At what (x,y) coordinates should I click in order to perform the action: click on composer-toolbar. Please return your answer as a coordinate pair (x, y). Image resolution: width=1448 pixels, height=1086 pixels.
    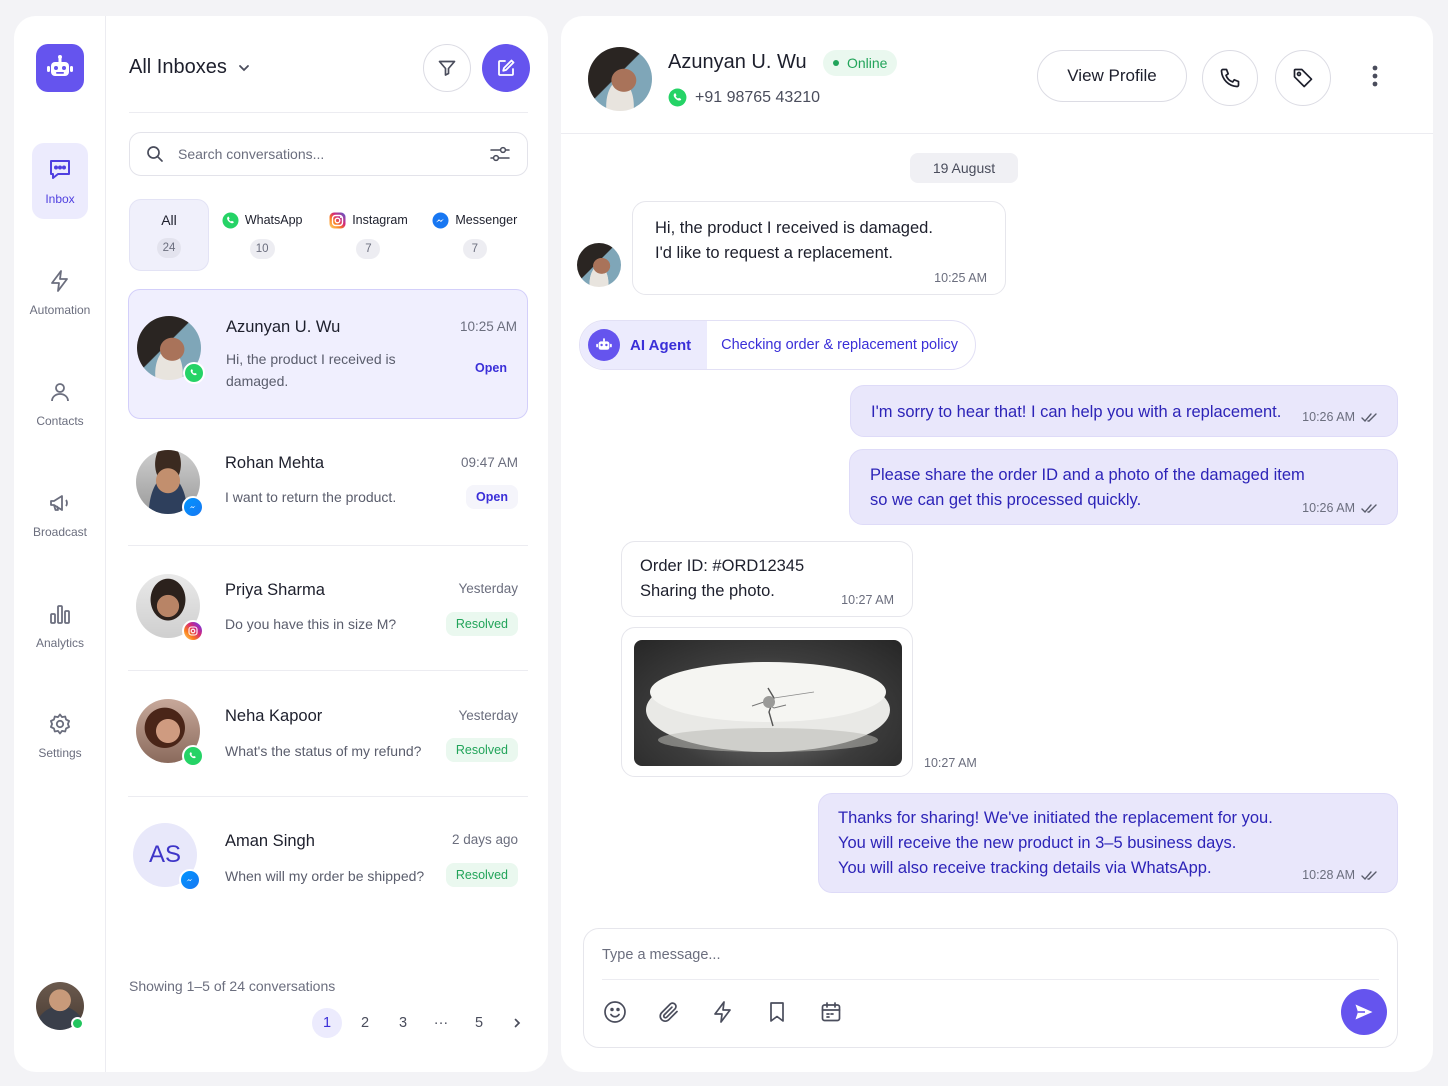
    Looking at the image, I should click on (723, 1012).